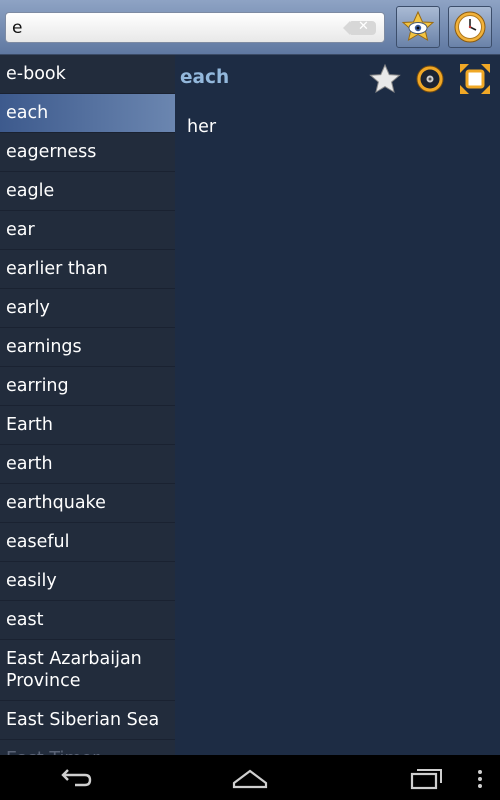 The image size is (500, 800). What do you see at coordinates (87, 269) in the screenshot?
I see `list-item: earlier than` at bounding box center [87, 269].